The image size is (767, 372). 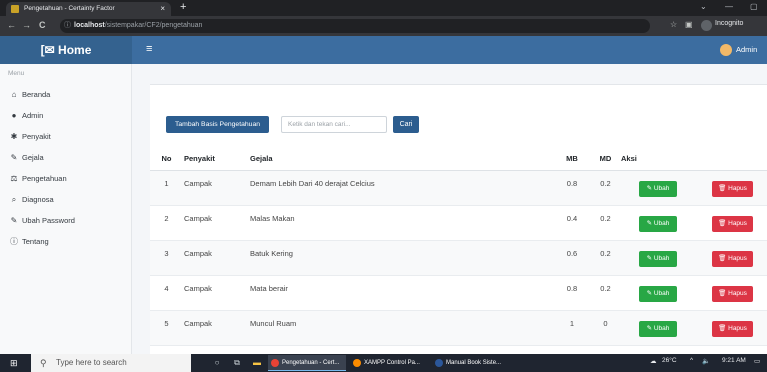 I want to click on close-tab-icon: ×, so click(x=162, y=9).